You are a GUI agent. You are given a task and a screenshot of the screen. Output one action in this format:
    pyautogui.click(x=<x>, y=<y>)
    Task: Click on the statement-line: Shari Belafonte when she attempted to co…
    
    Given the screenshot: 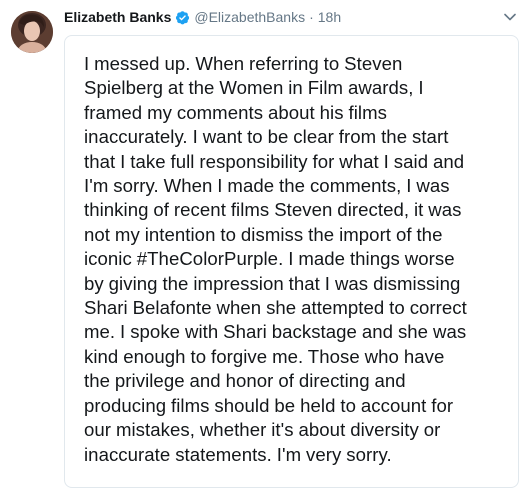 What is the action you would take?
    pyautogui.click(x=275, y=308)
    